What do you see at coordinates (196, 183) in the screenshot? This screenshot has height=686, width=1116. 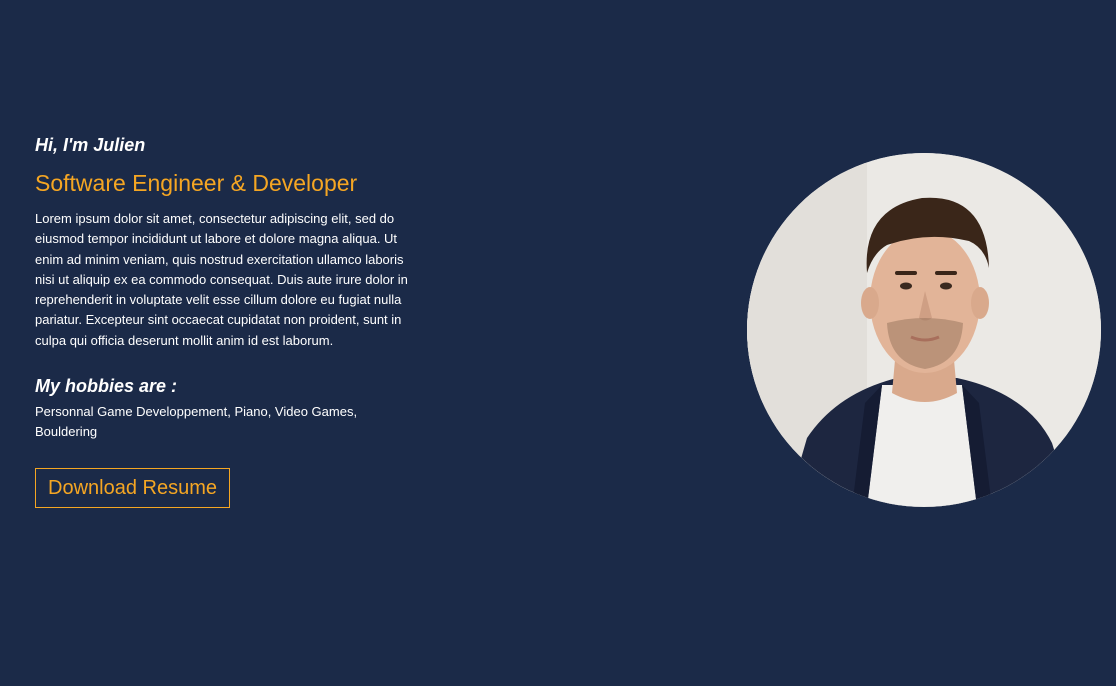 I see `role-heading: Software Engineer & Developer` at bounding box center [196, 183].